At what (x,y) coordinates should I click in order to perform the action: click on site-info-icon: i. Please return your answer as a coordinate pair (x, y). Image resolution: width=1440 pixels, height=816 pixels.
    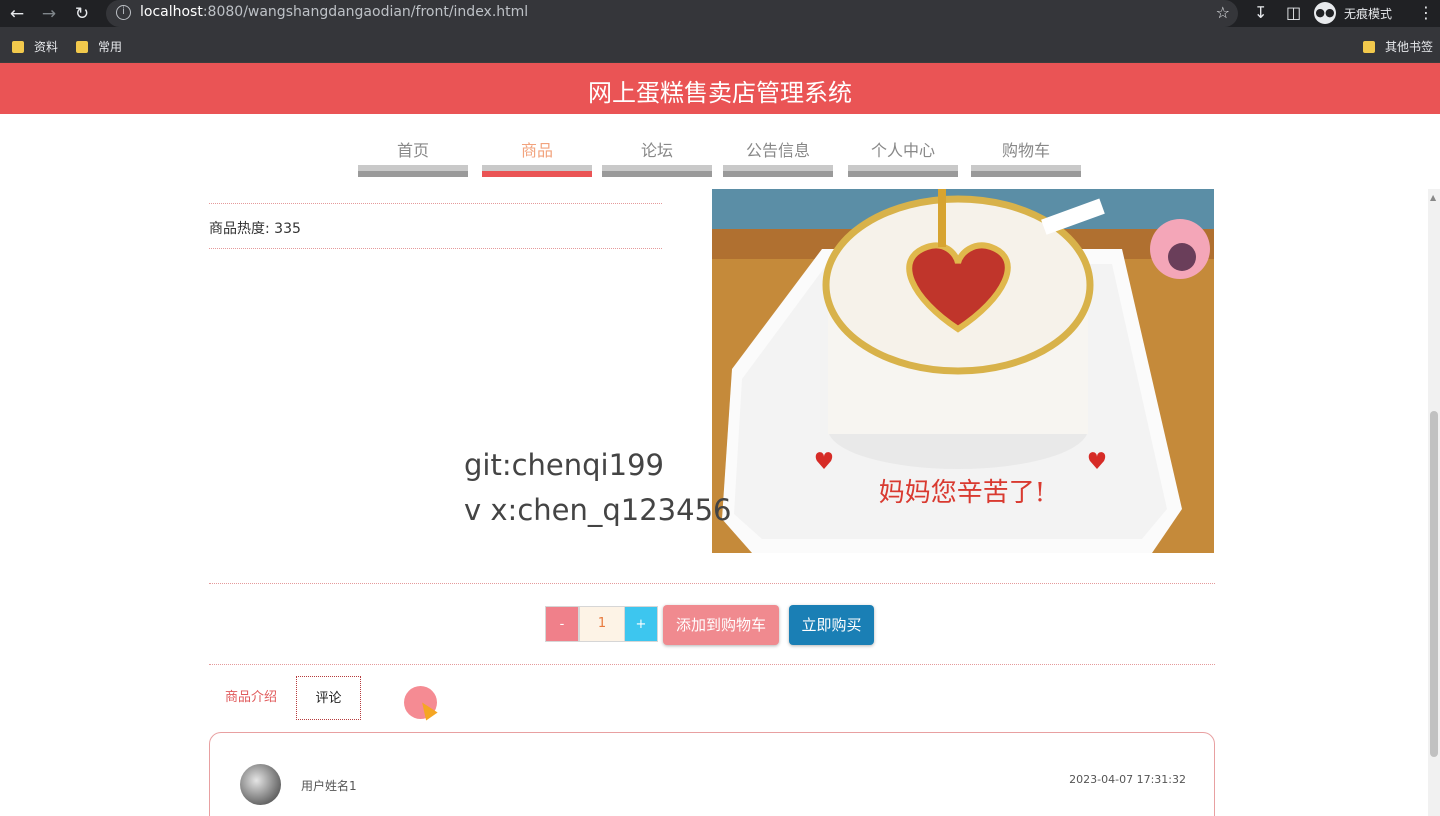
    Looking at the image, I should click on (123, 12).